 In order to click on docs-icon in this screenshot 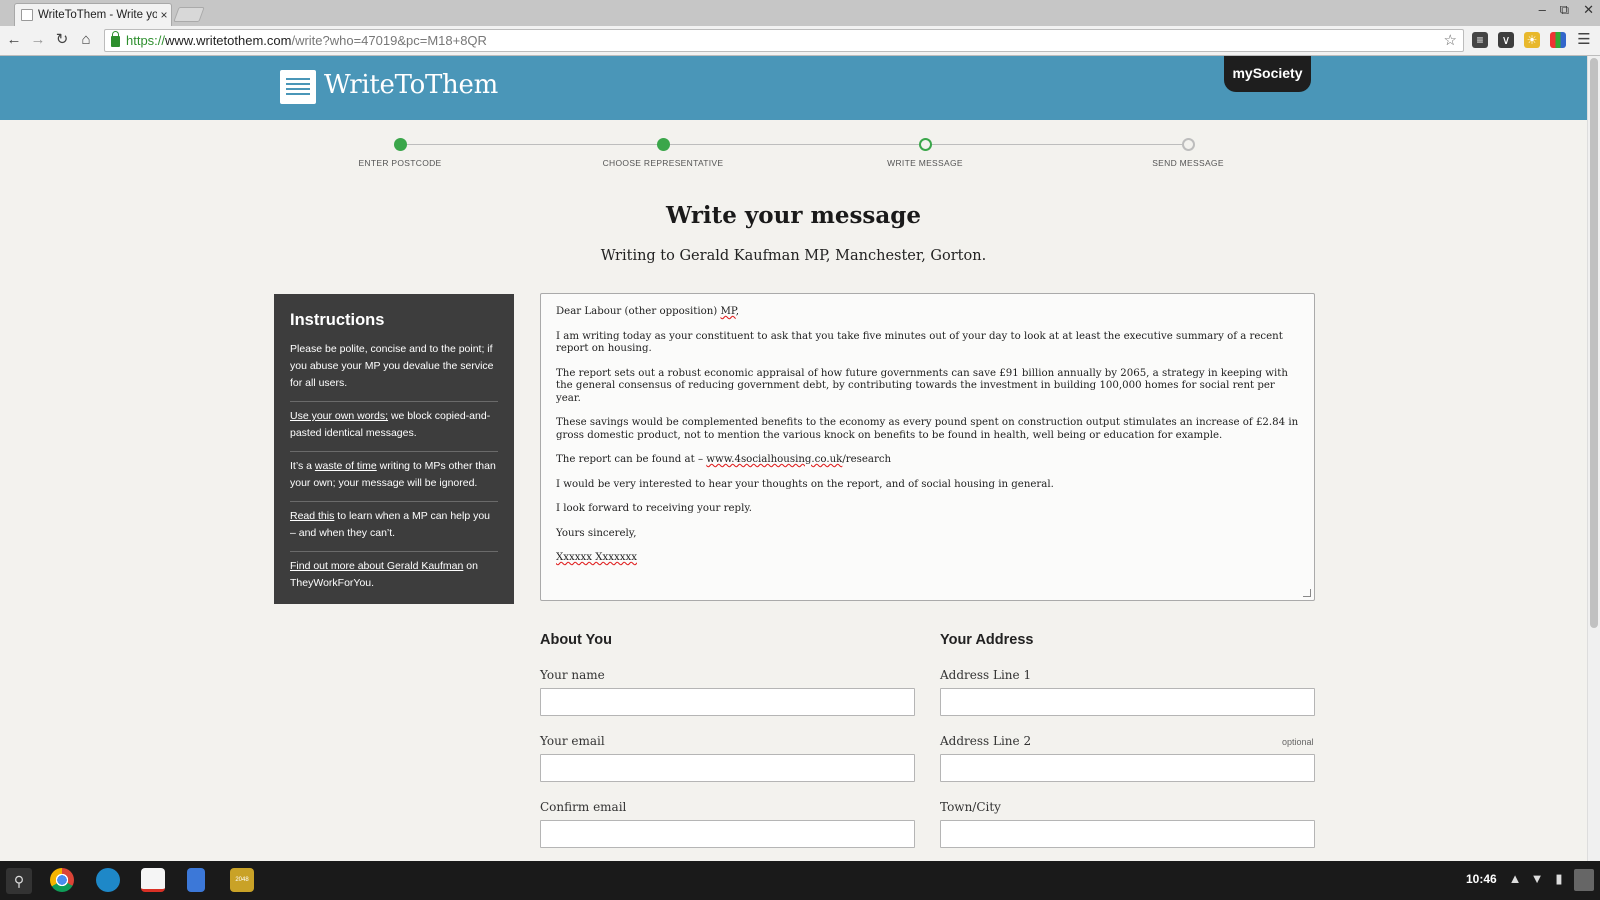, I will do `click(196, 880)`.